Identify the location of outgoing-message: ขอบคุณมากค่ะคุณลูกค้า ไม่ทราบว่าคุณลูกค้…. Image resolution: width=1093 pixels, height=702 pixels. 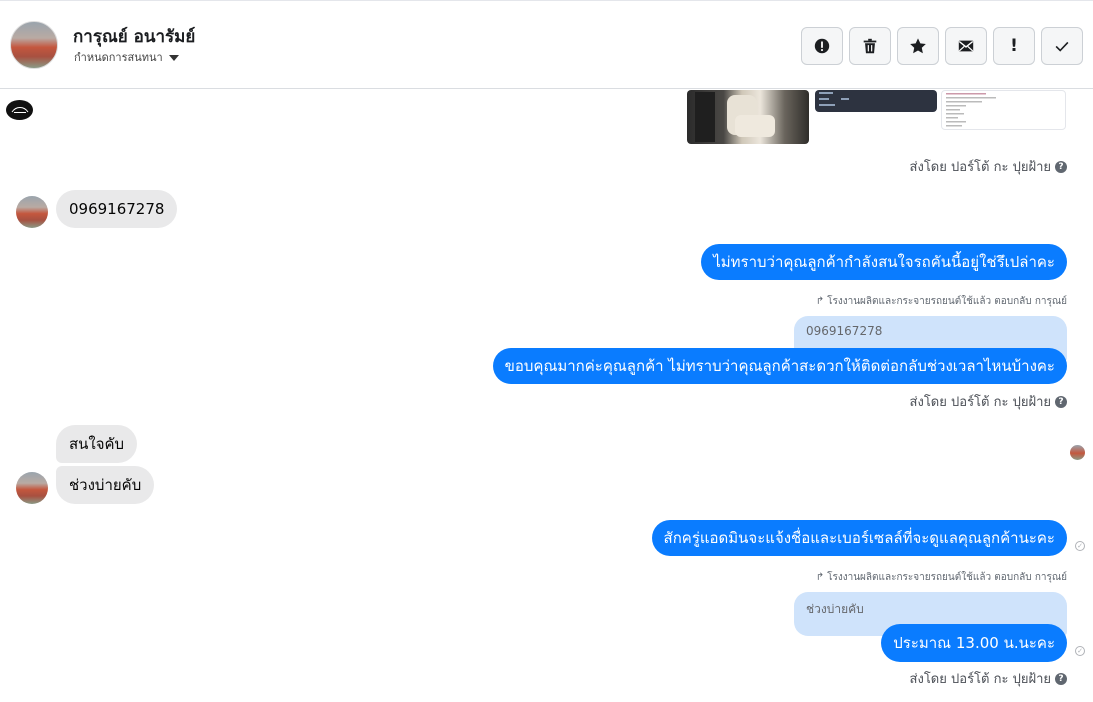
(779, 366).